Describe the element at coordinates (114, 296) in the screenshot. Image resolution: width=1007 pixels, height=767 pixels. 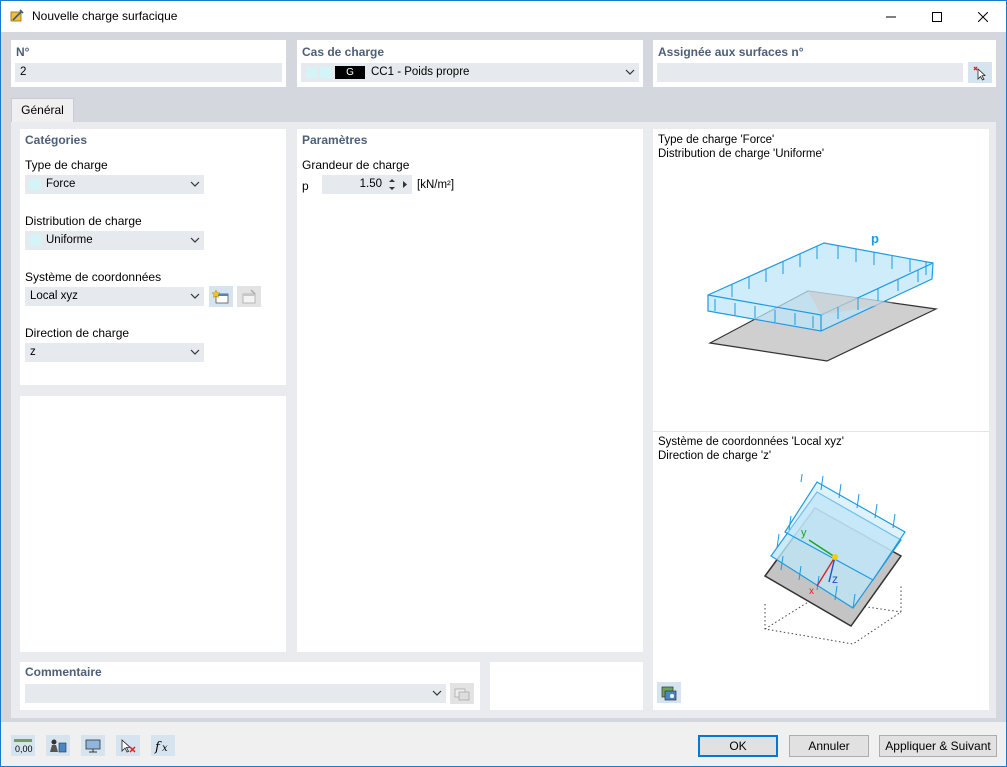
I see `coord-system-select: Local xyz` at that location.